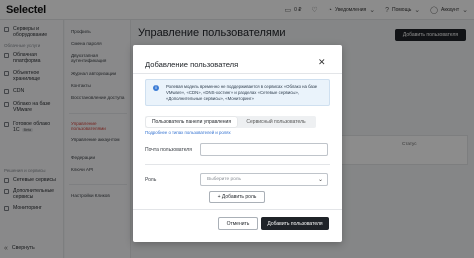  I want to click on cancel-button: Отменить, so click(238, 223).